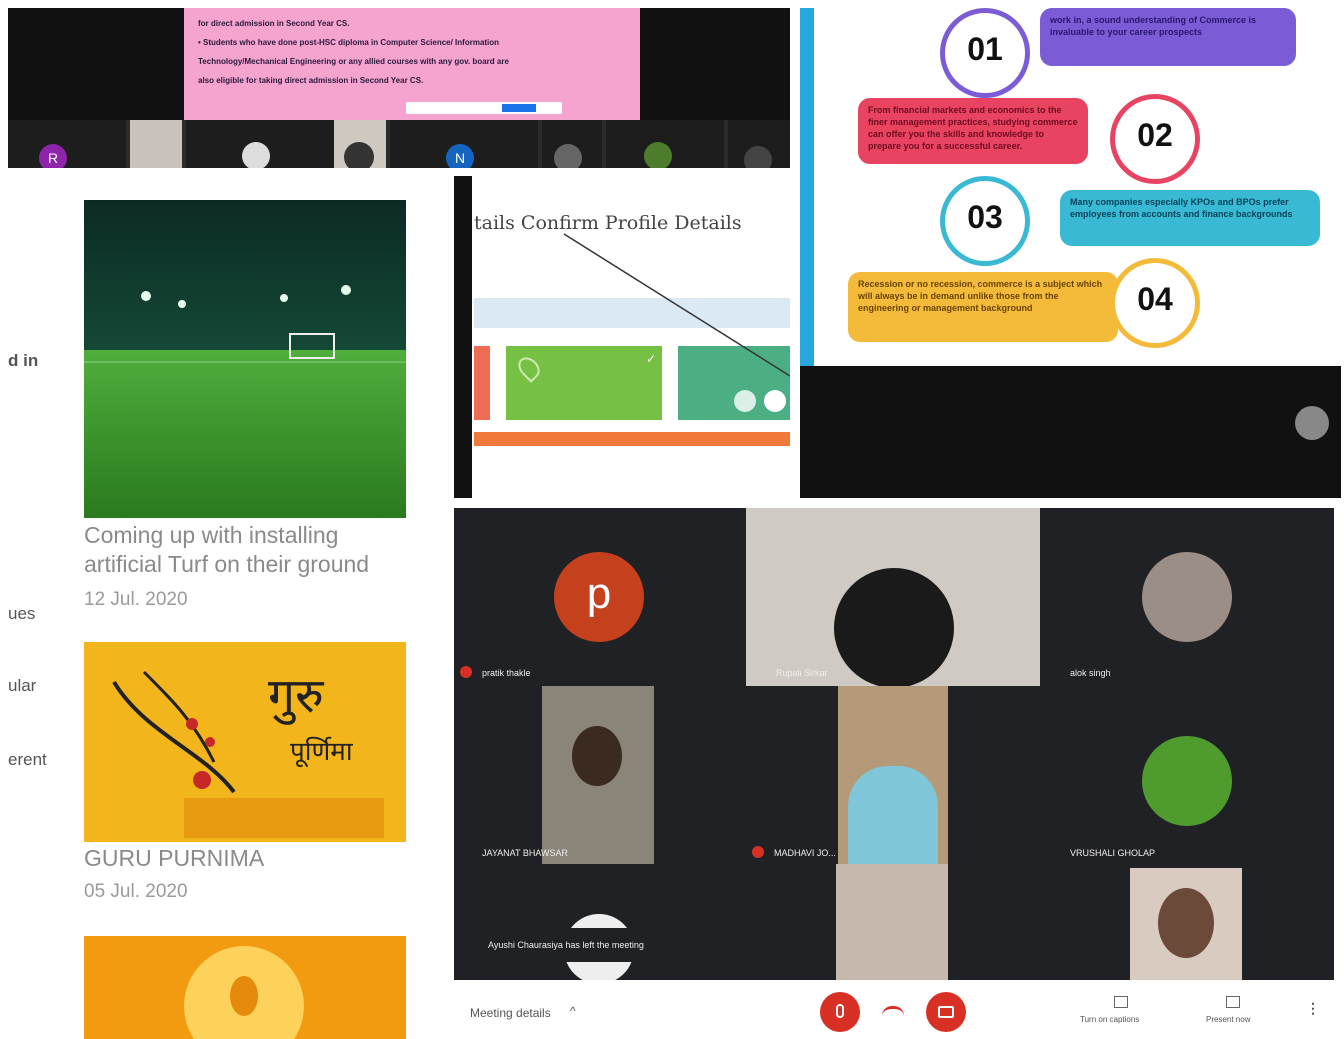 Image resolution: width=1344 pixels, height=1039 pixels. Describe the element at coordinates (136, 891) in the screenshot. I see `news-date: 05 Jul. 2020` at that location.